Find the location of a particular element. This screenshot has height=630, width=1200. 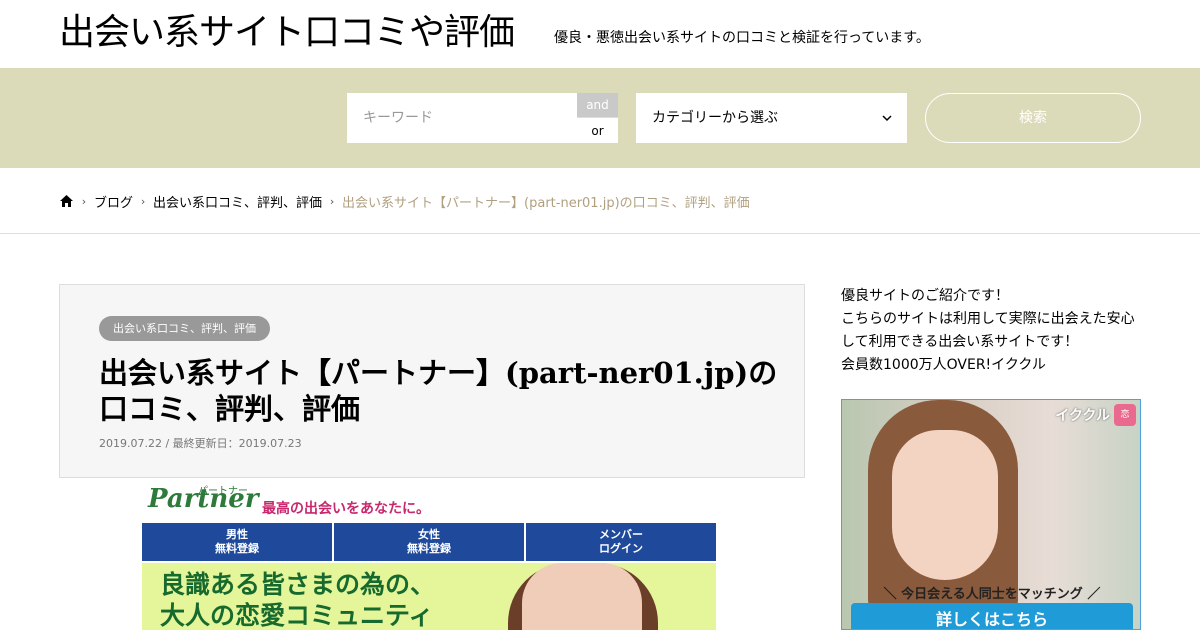

keyword-input is located at coordinates (462, 118).